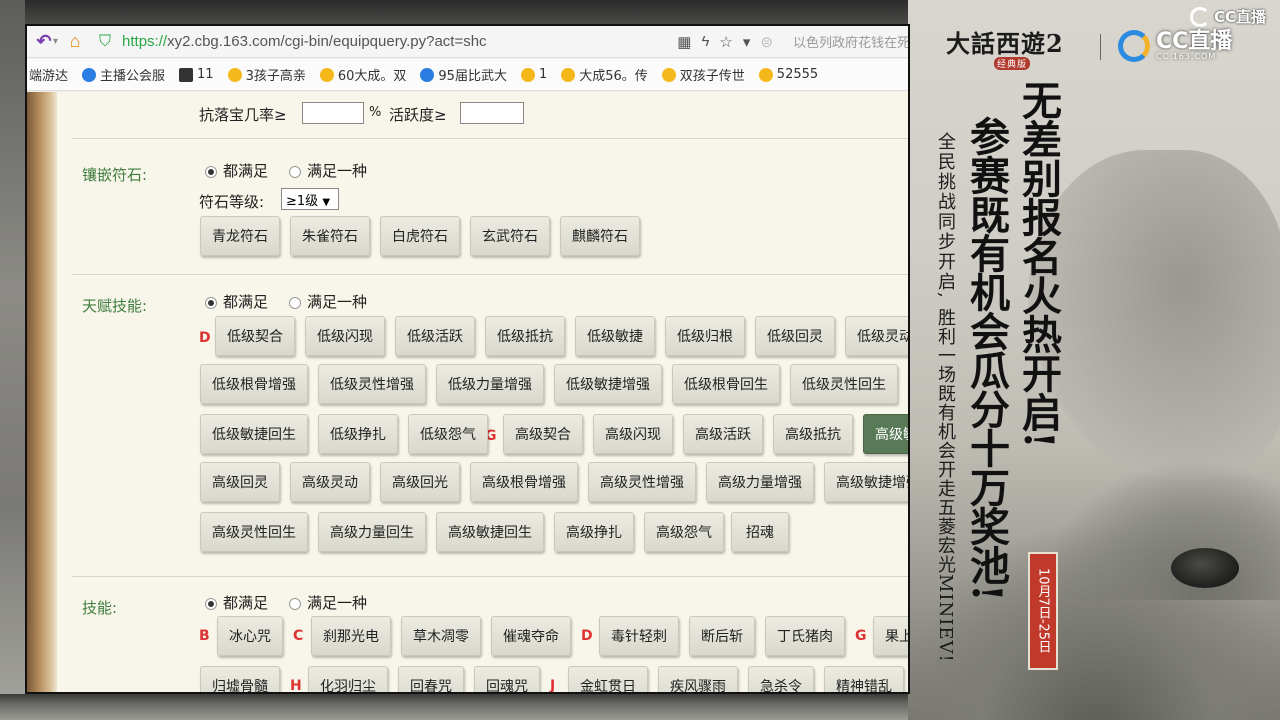 The height and width of the screenshot is (720, 1280). I want to click on slogan-line-2: 参赛既有机会瓜分十万奖池!, so click(986, 358).